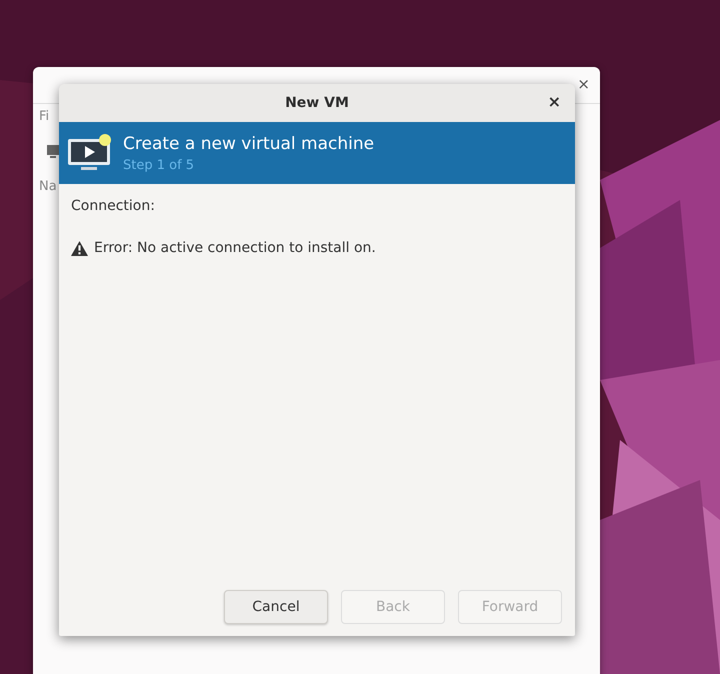 The height and width of the screenshot is (674, 720). Describe the element at coordinates (248, 144) in the screenshot. I see `header-title: Create a new virtual machine` at that location.